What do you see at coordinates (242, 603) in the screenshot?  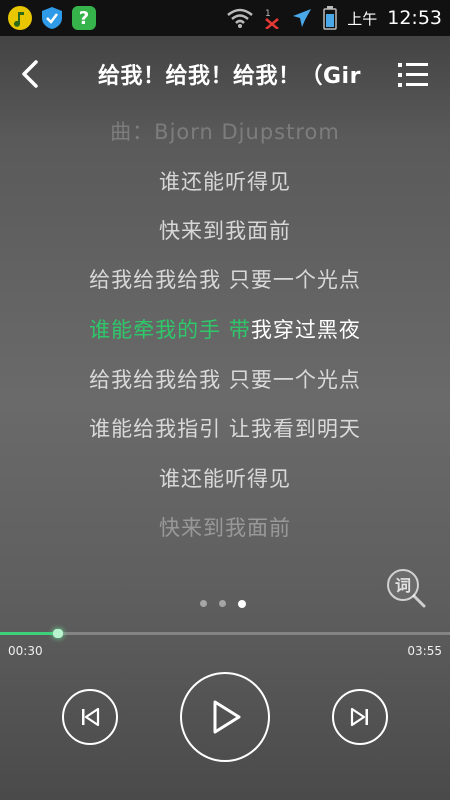 I see `page-dot-active` at bounding box center [242, 603].